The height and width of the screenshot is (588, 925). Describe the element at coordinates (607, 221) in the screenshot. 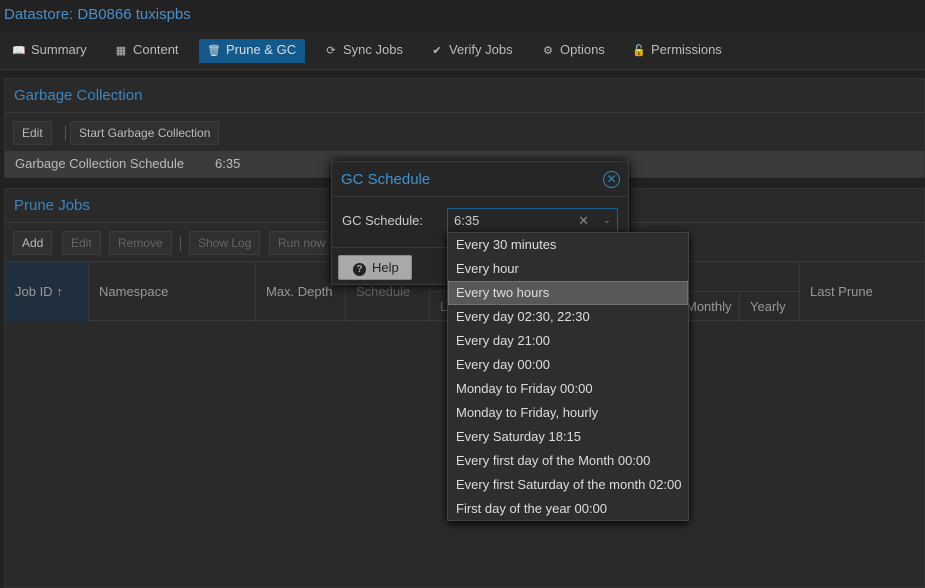

I see `chevron-down-icon: ⌄` at that location.